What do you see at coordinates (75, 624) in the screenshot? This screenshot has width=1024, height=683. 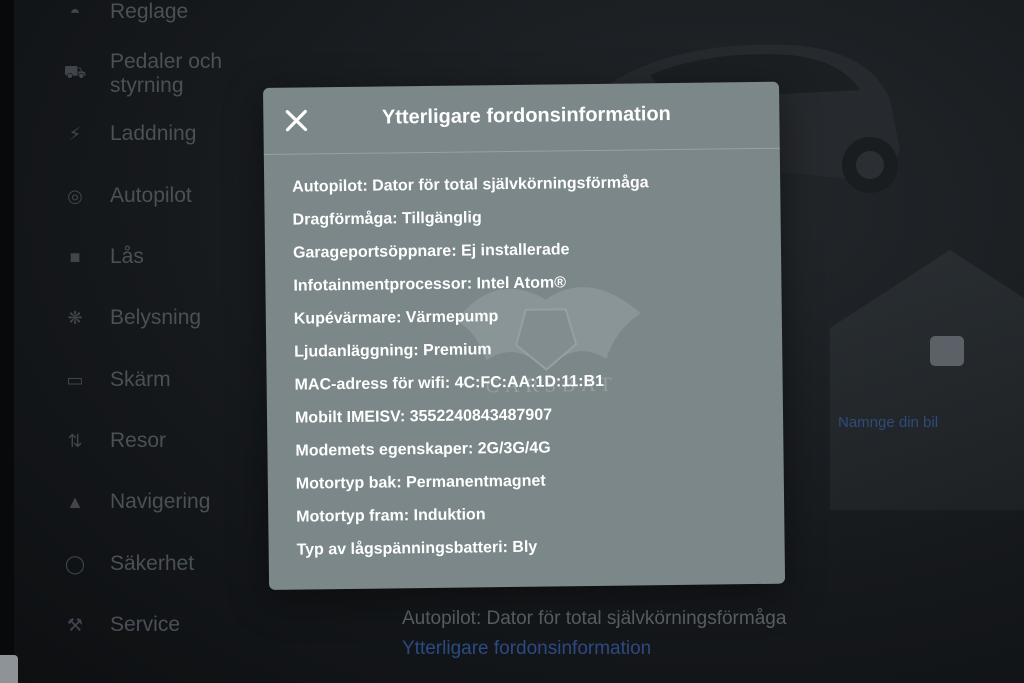 I see `wrench-icon: ⚒` at bounding box center [75, 624].